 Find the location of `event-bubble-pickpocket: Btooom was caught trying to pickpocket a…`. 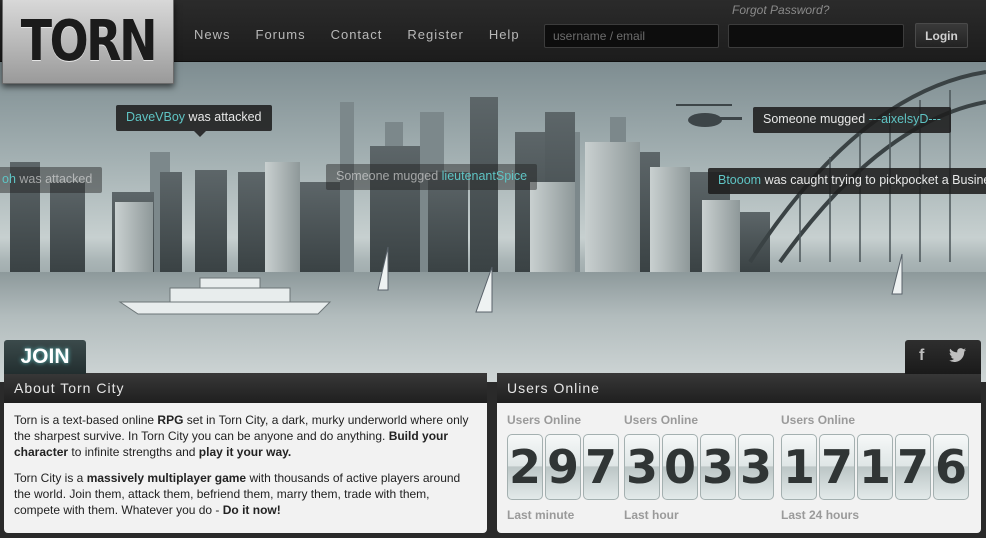

event-bubble-pickpocket: Btooom was caught trying to pickpocket a… is located at coordinates (847, 181).